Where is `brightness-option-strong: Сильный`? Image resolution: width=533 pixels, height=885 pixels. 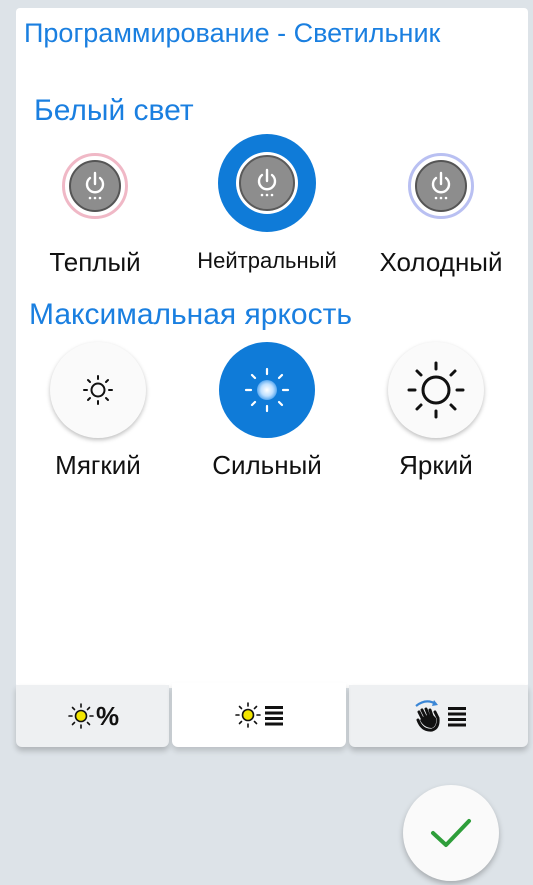 brightness-option-strong: Сильный is located at coordinates (267, 411).